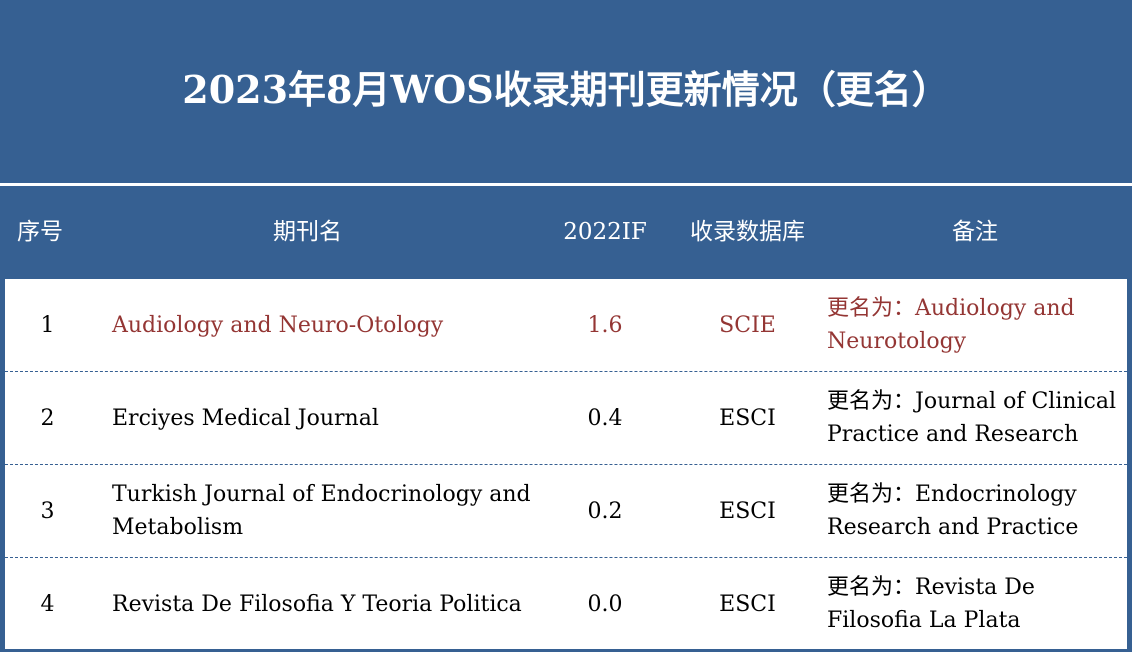 The width and height of the screenshot is (1132, 652). Describe the element at coordinates (278, 325) in the screenshot. I see `row-journal: Audiology and Neuro-Otology` at that location.